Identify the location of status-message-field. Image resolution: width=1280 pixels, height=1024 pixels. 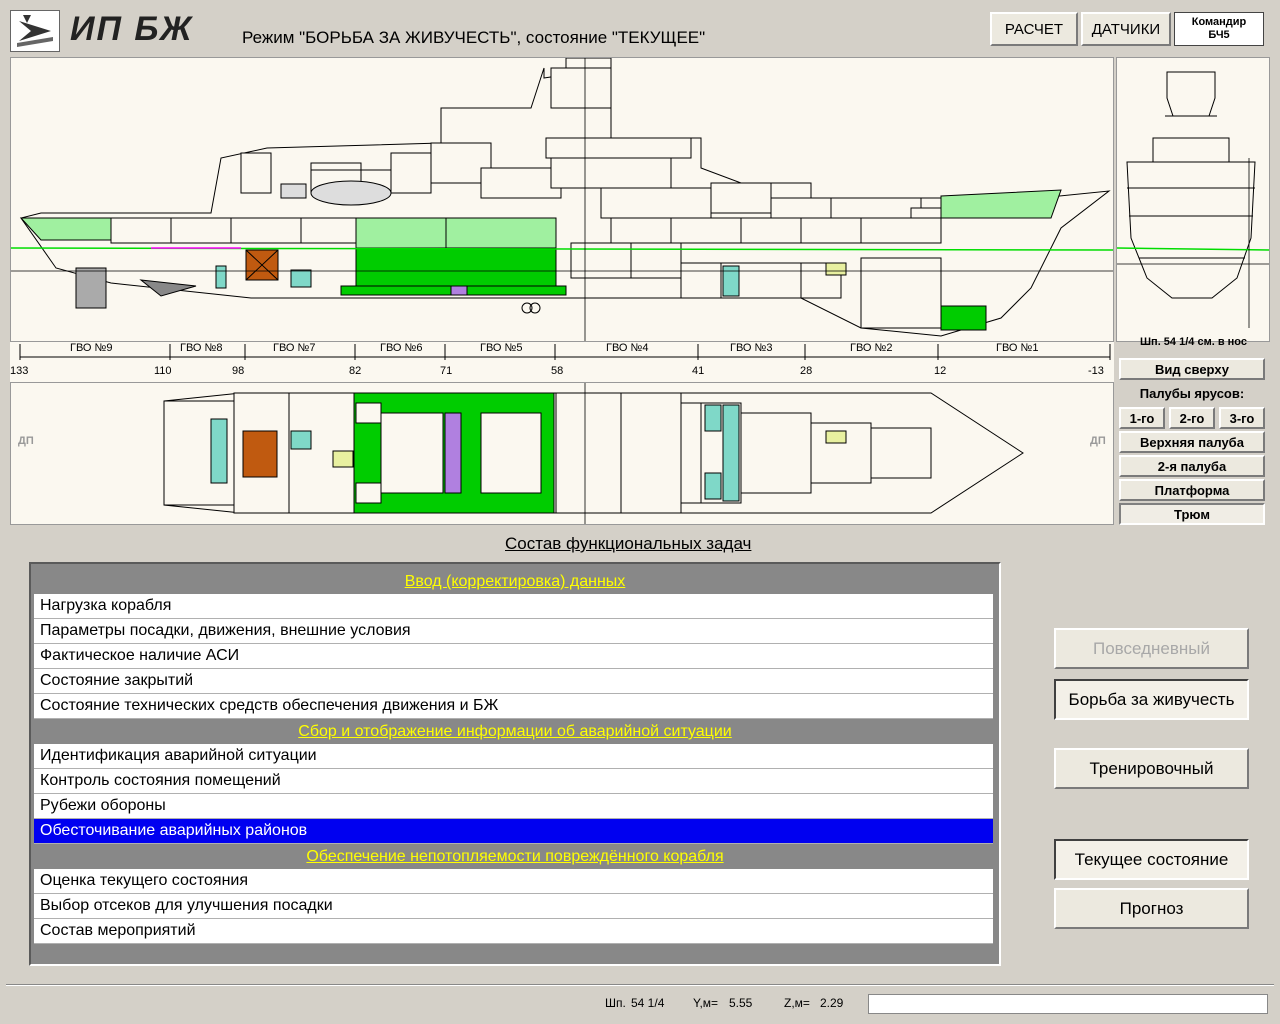
(1068, 1004).